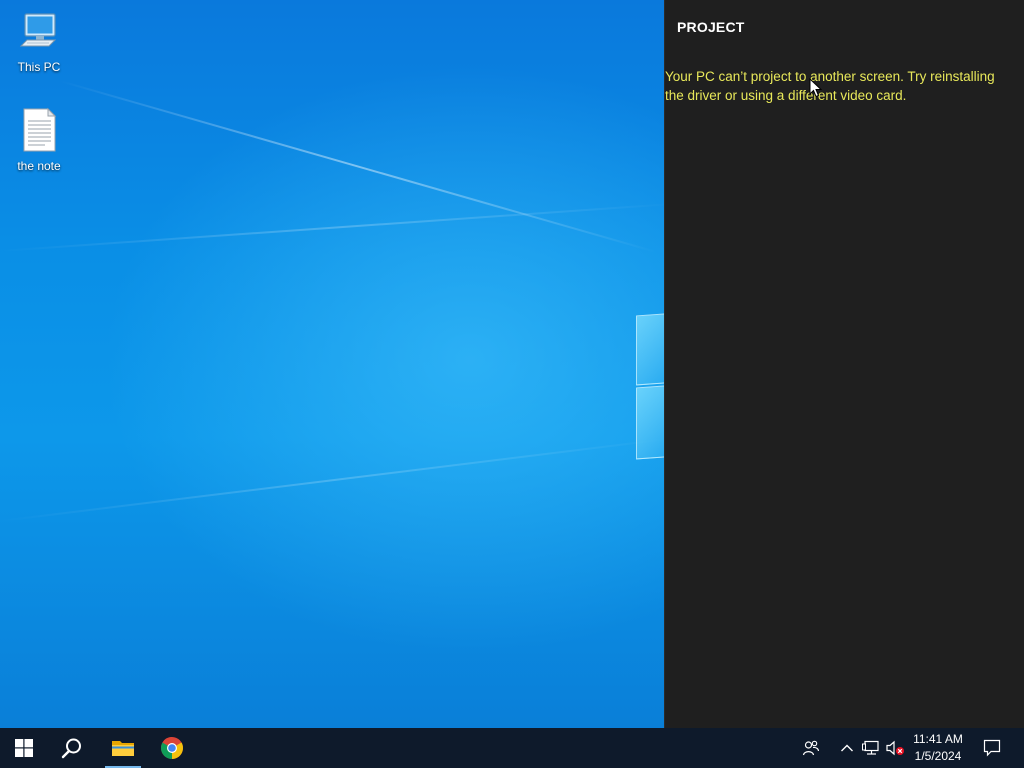 This screenshot has height=768, width=1024. I want to click on network-icon, so click(870, 747).